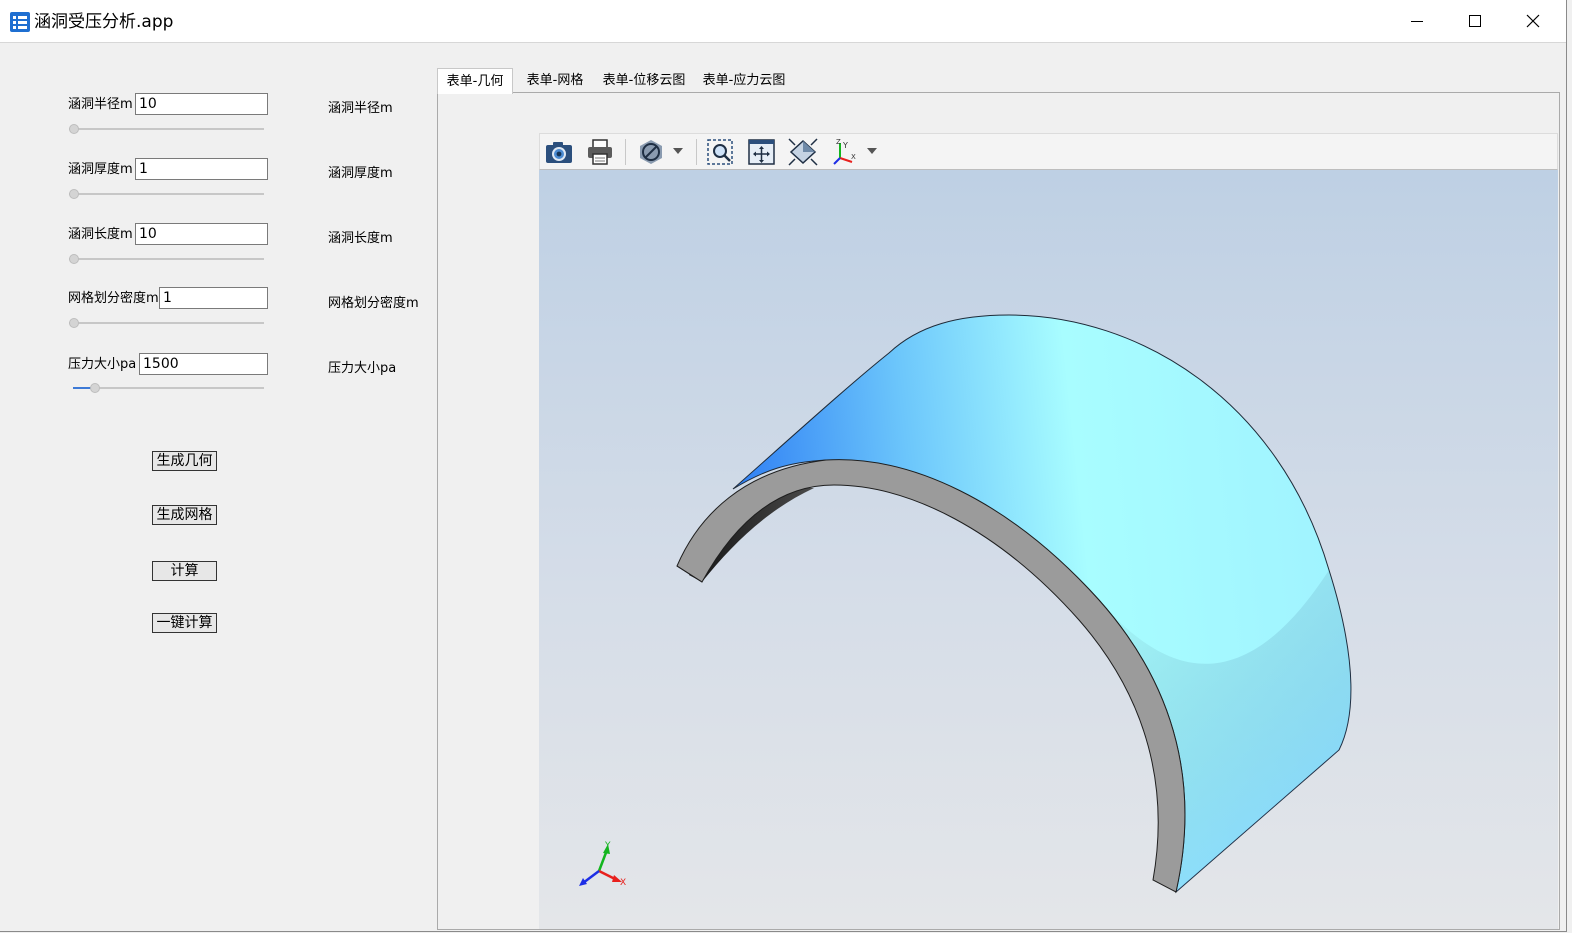 This screenshot has height=933, width=1572. Describe the element at coordinates (853, 157) in the screenshot. I see `svg-text: X` at that location.